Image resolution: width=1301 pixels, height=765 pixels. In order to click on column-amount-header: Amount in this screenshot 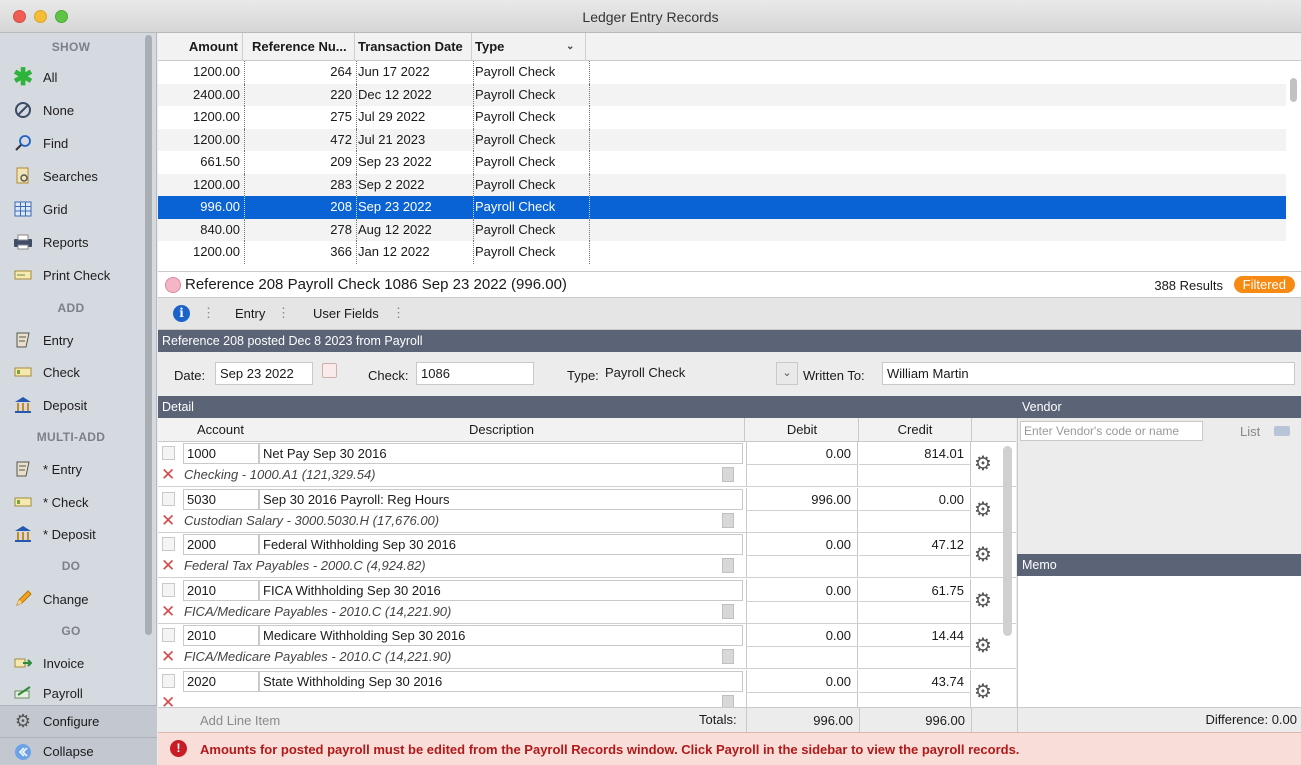, I will do `click(210, 47)`.